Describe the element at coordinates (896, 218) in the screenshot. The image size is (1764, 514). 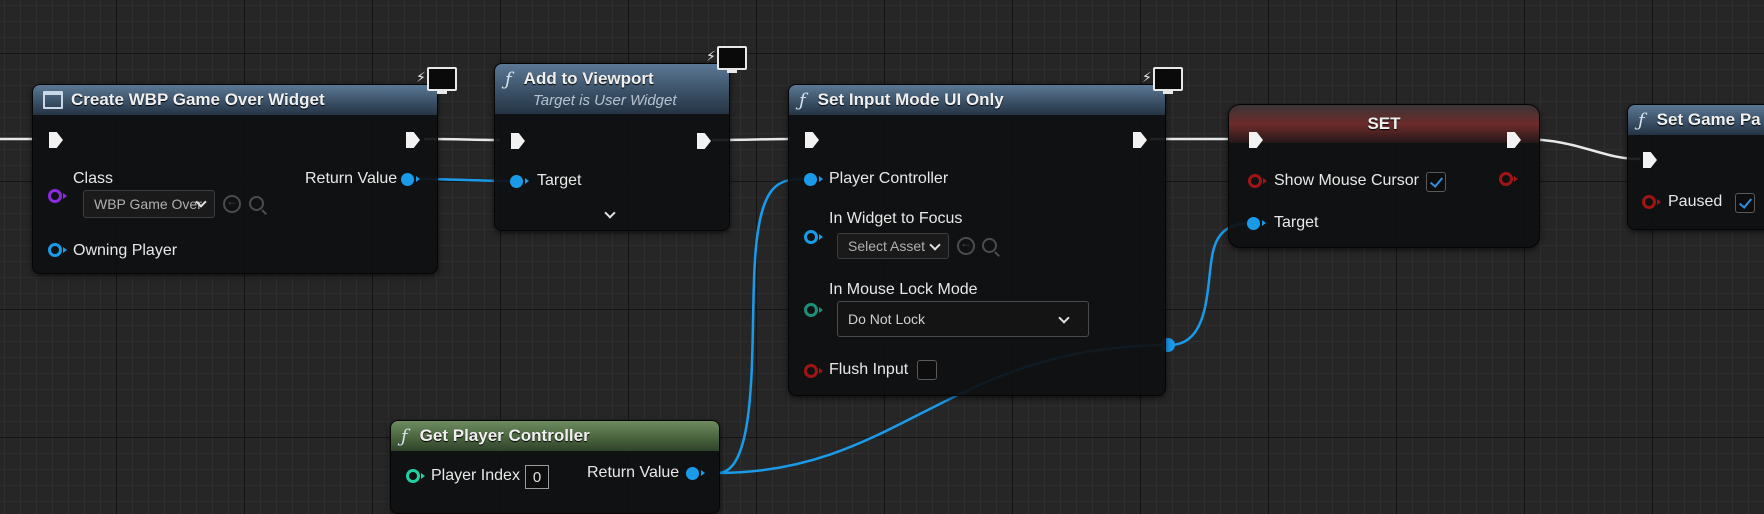
I see `widget-focus-label: In Widget to Focus` at that location.